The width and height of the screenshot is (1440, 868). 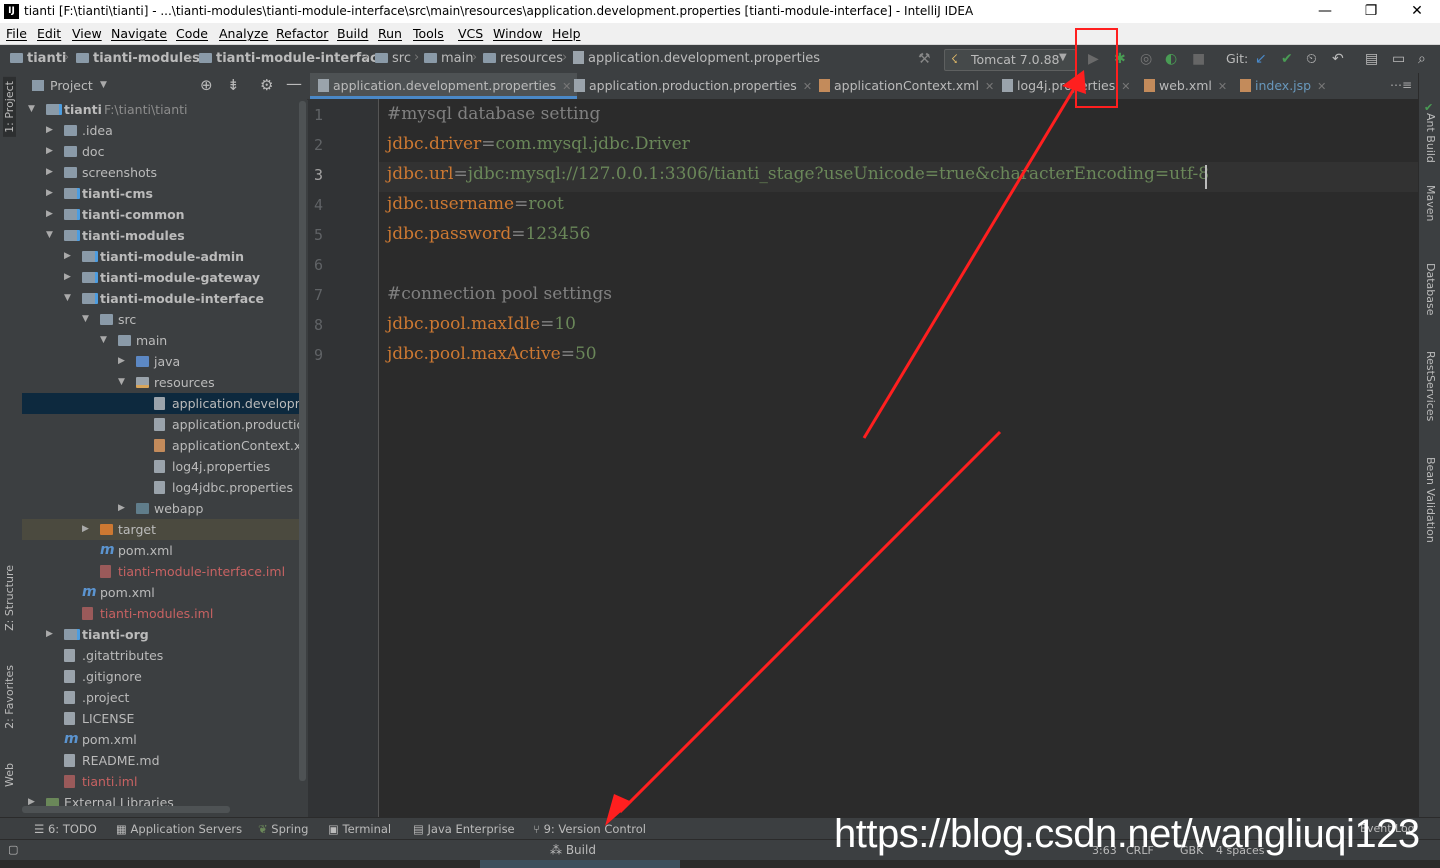 What do you see at coordinates (1127, 834) in the screenshot?
I see `watermark-url: https://blog.csdn.net/wangliuqi123` at bounding box center [1127, 834].